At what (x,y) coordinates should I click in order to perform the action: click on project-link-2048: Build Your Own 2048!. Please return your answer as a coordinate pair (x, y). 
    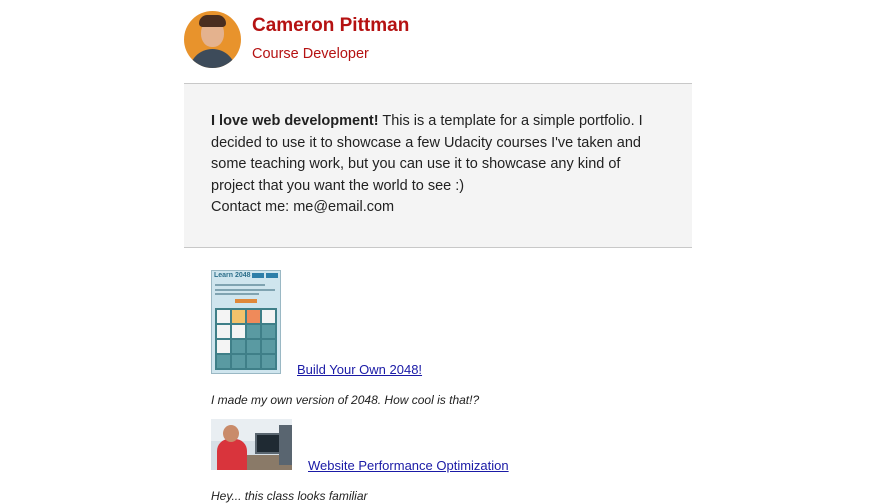
    Looking at the image, I should click on (359, 369).